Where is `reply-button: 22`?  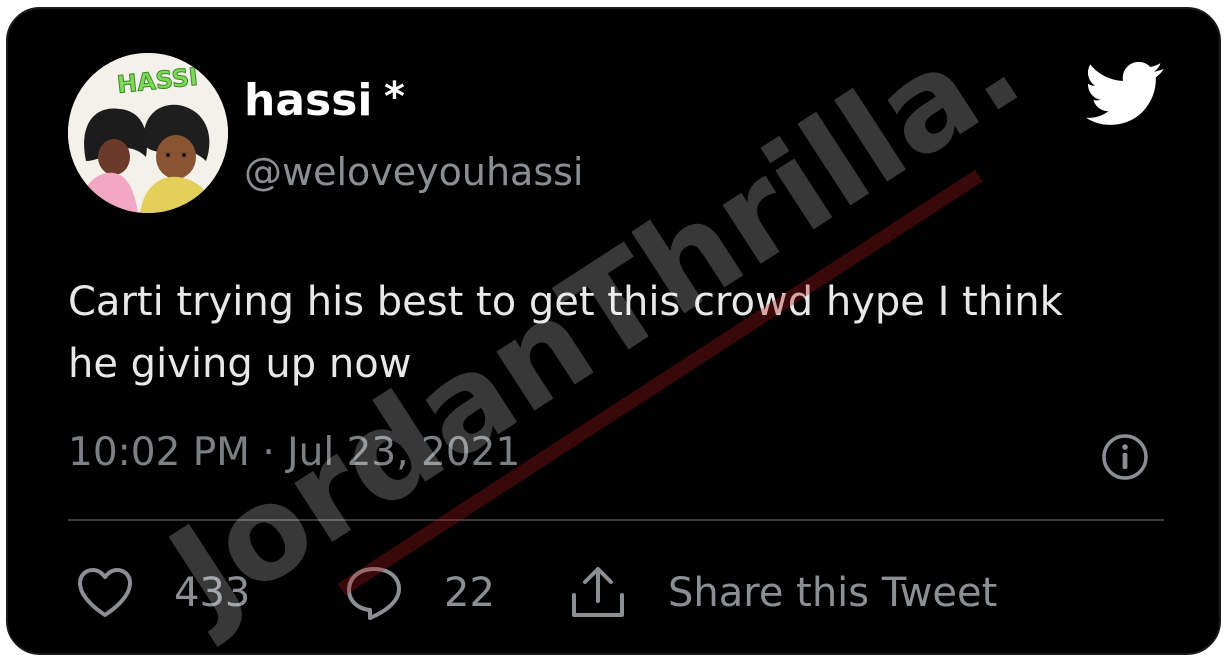
reply-button: 22 is located at coordinates (419, 593).